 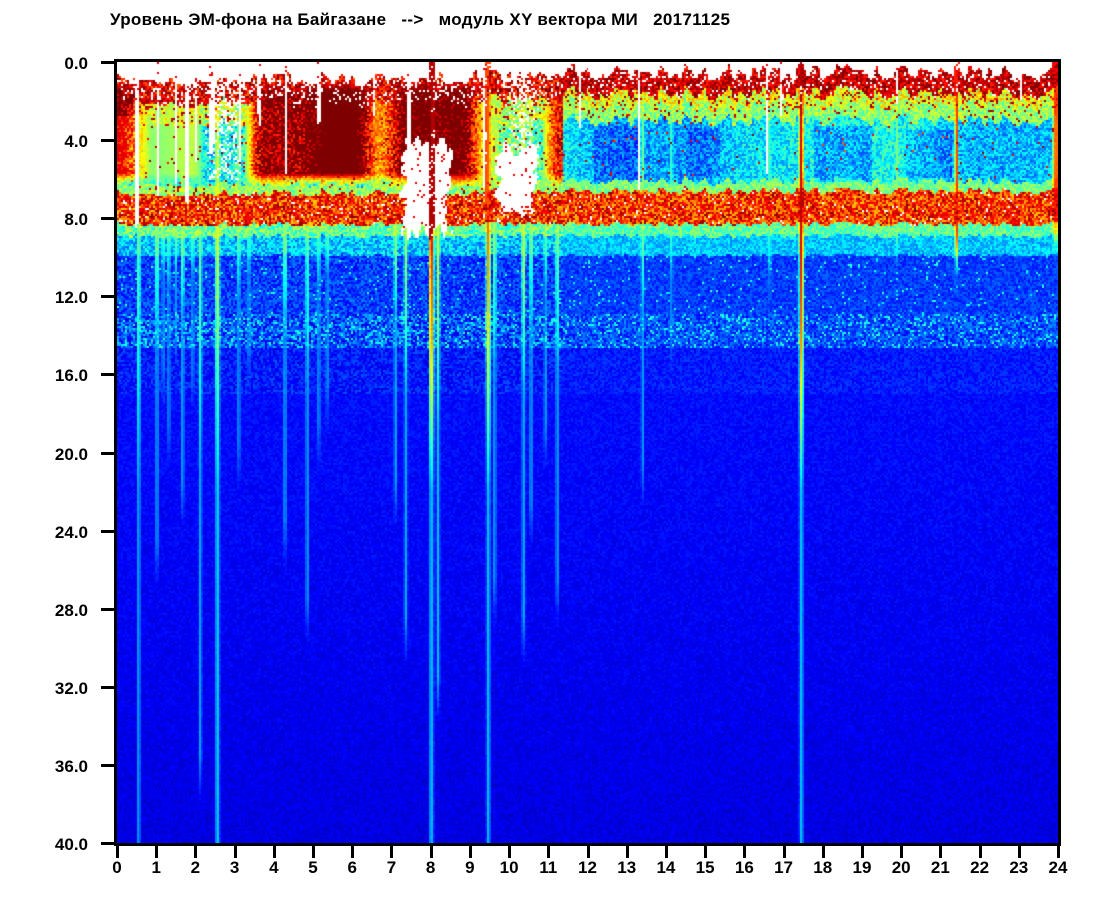 I want to click on y-tick-label: 16.0, so click(x=71, y=376).